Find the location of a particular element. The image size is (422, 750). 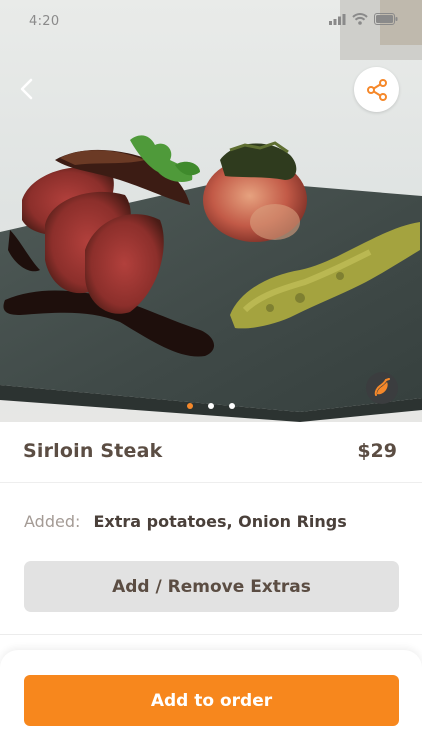

signal-icon is located at coordinates (337, 19).